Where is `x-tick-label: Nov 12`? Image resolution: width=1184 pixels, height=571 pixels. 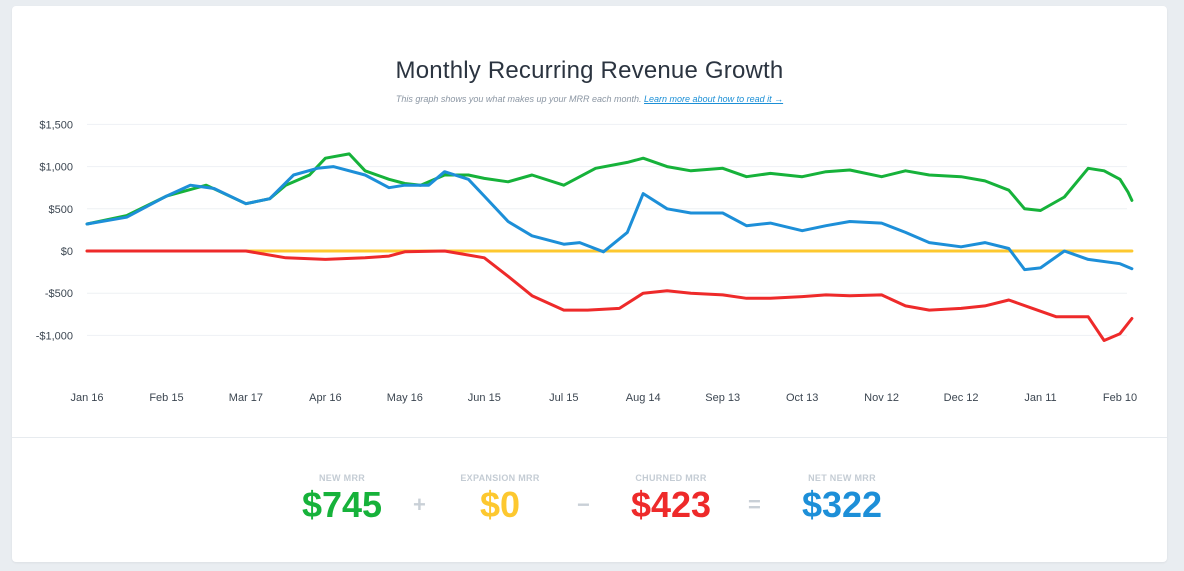
x-tick-label: Nov 12 is located at coordinates (881, 398).